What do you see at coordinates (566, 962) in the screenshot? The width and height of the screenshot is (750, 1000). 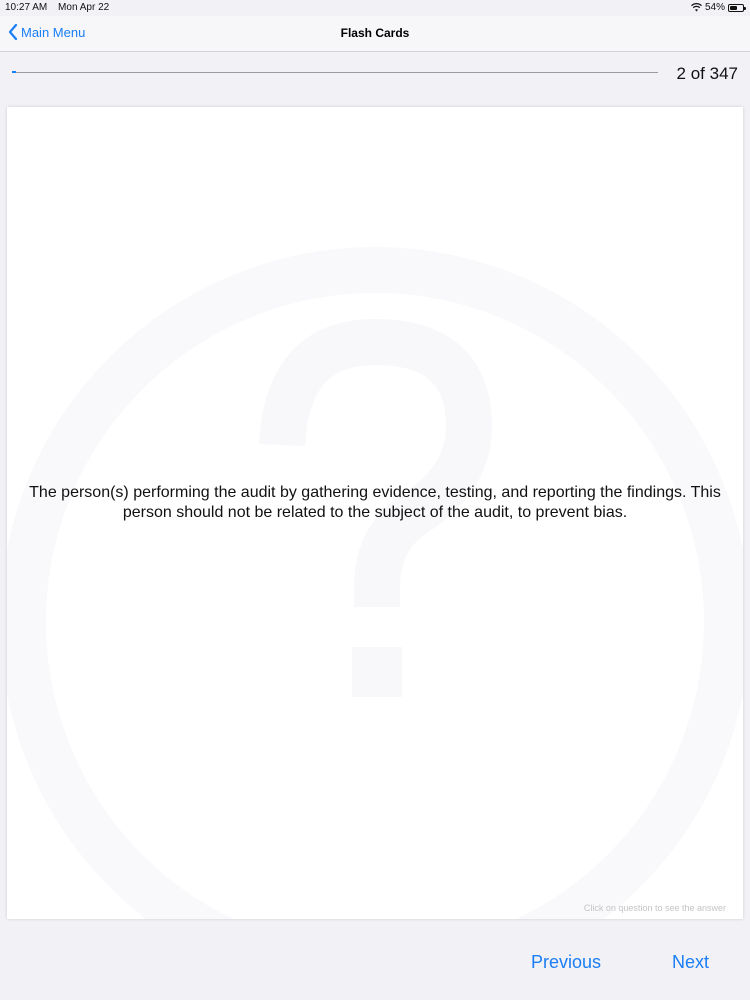 I see `previous-button: Previous` at bounding box center [566, 962].